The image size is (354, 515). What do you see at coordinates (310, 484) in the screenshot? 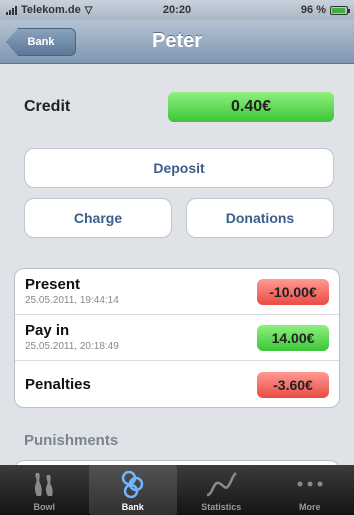
I see `more-dots-icon` at bounding box center [310, 484].